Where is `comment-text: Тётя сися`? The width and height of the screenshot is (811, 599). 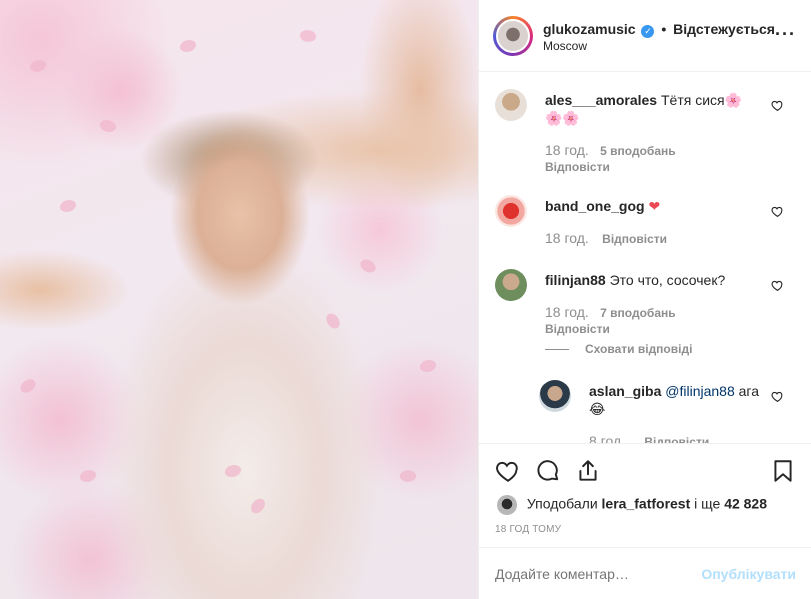
comment-text: Тётя сися is located at coordinates (692, 100).